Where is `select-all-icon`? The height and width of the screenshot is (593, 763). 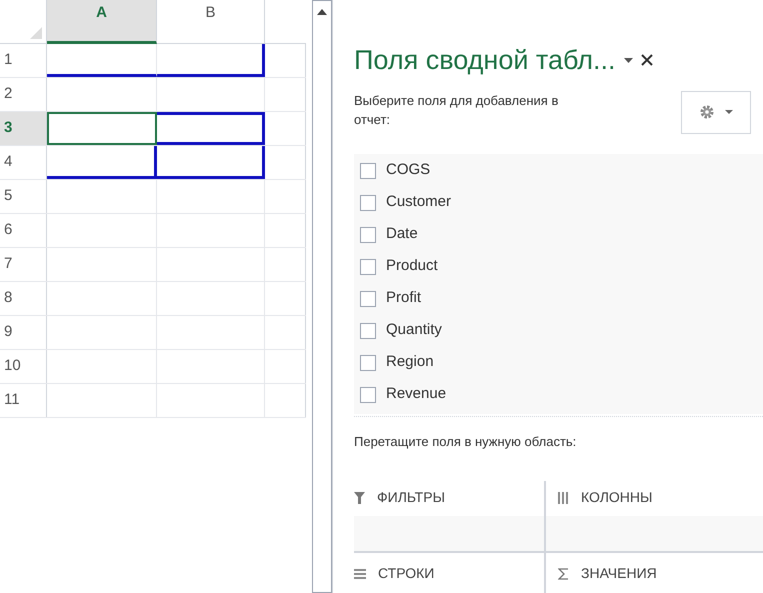
select-all-icon is located at coordinates (36, 33).